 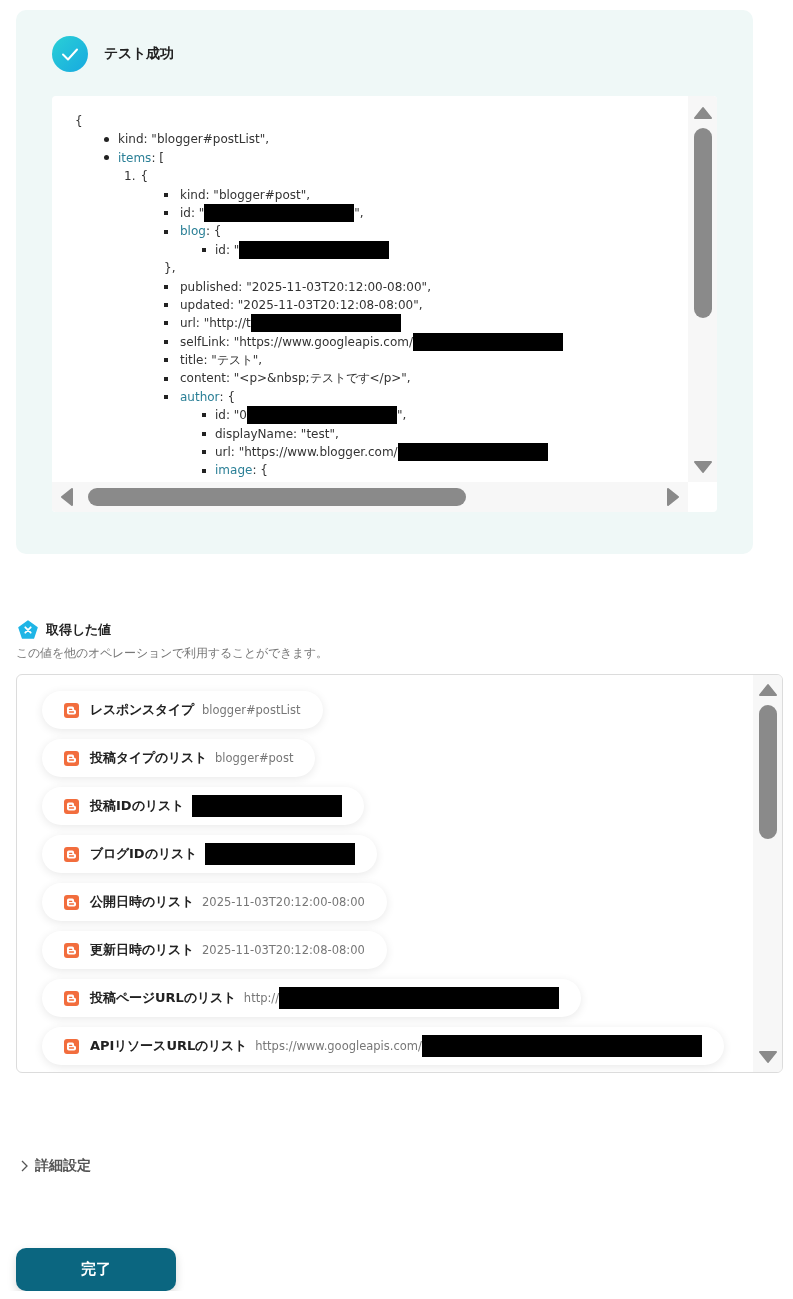 I want to click on json-text: title: "テスト",, so click(x=221, y=361).